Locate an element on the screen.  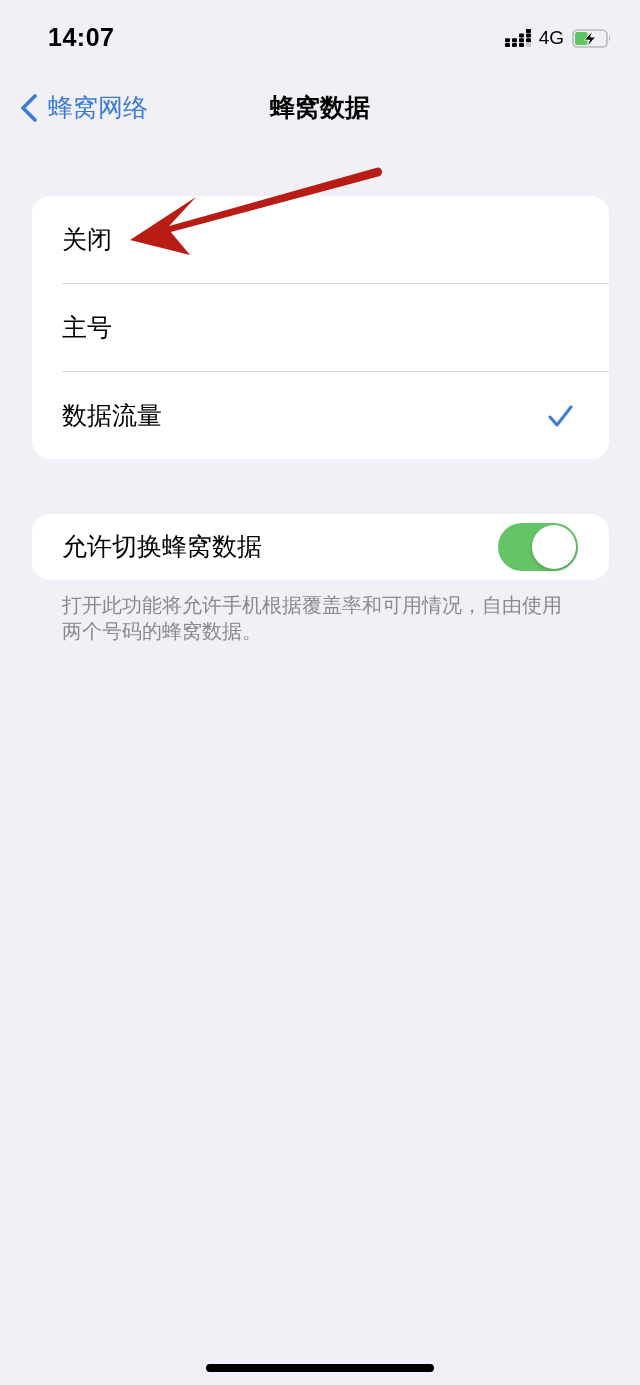
option-row: 数据流量 is located at coordinates (335, 415).